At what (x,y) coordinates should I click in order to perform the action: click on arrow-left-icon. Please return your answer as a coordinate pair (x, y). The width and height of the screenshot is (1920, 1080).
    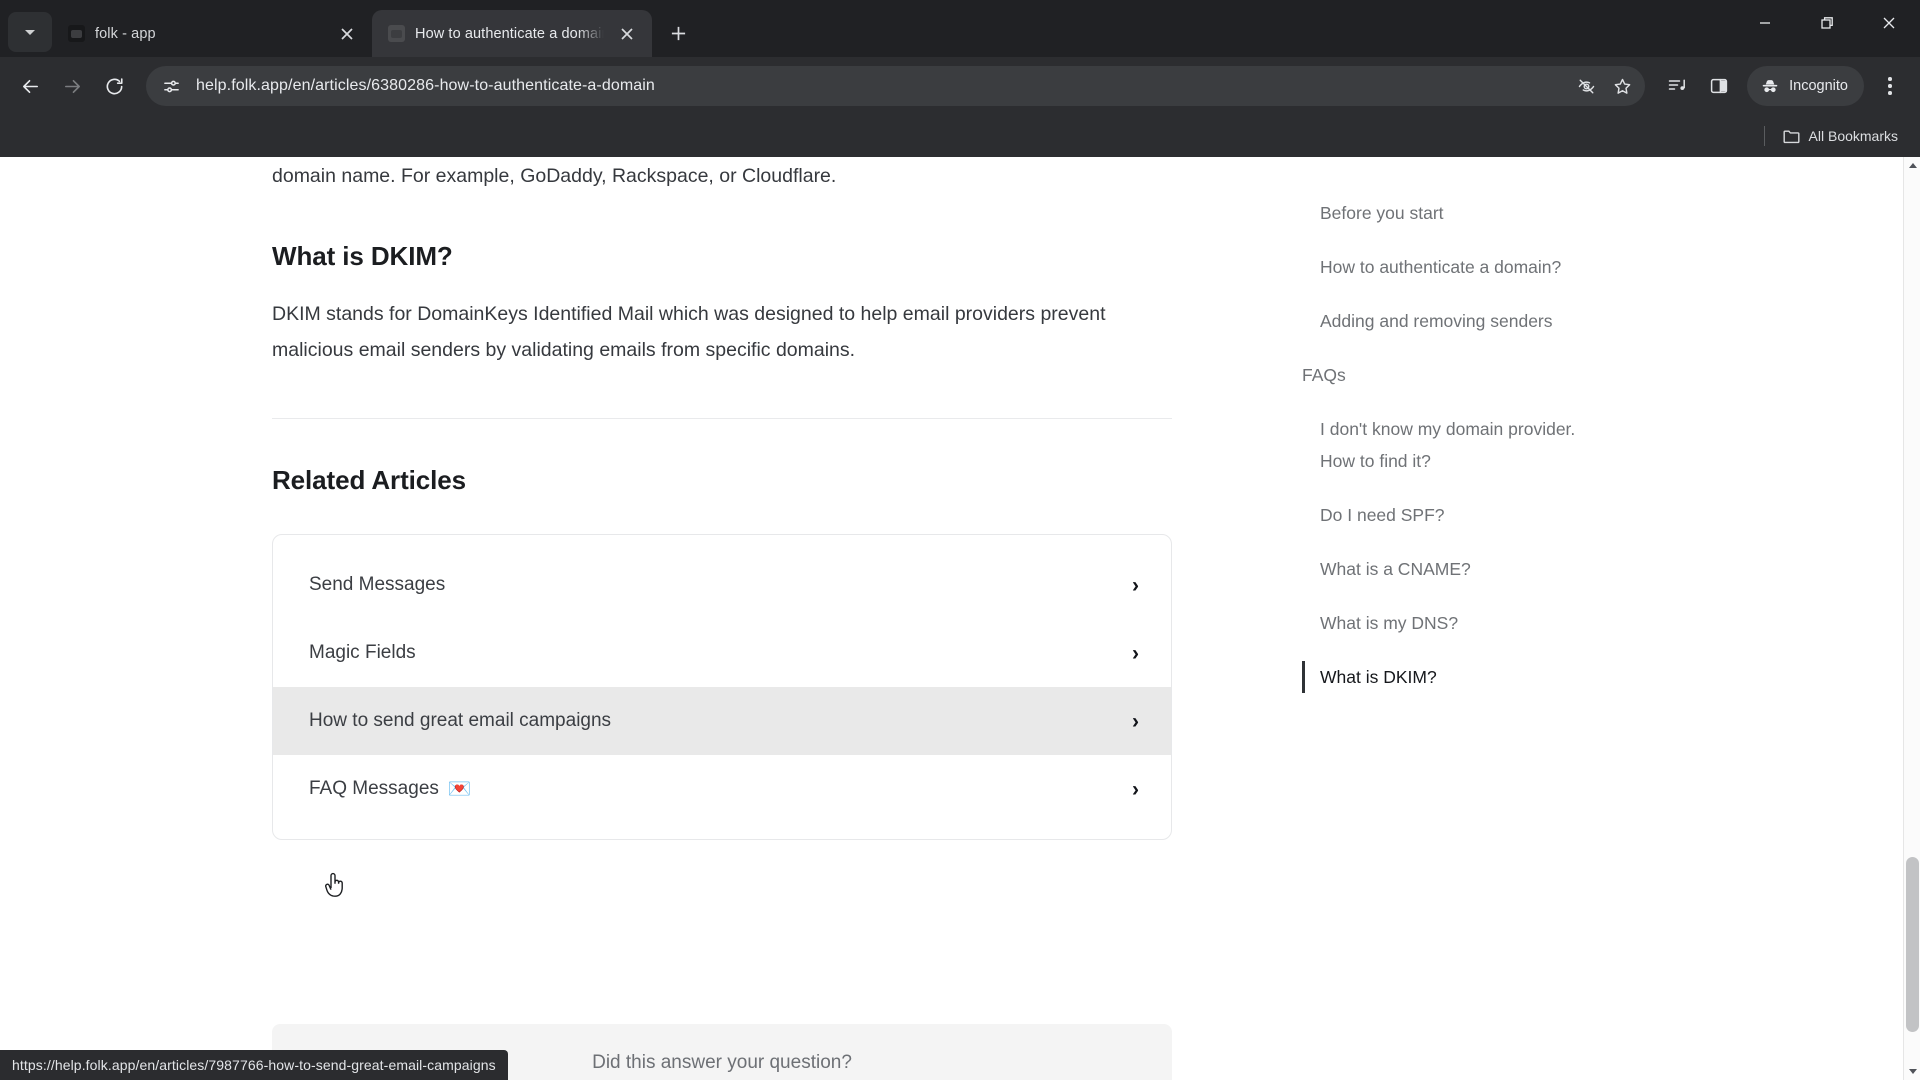
    Looking at the image, I should click on (30, 86).